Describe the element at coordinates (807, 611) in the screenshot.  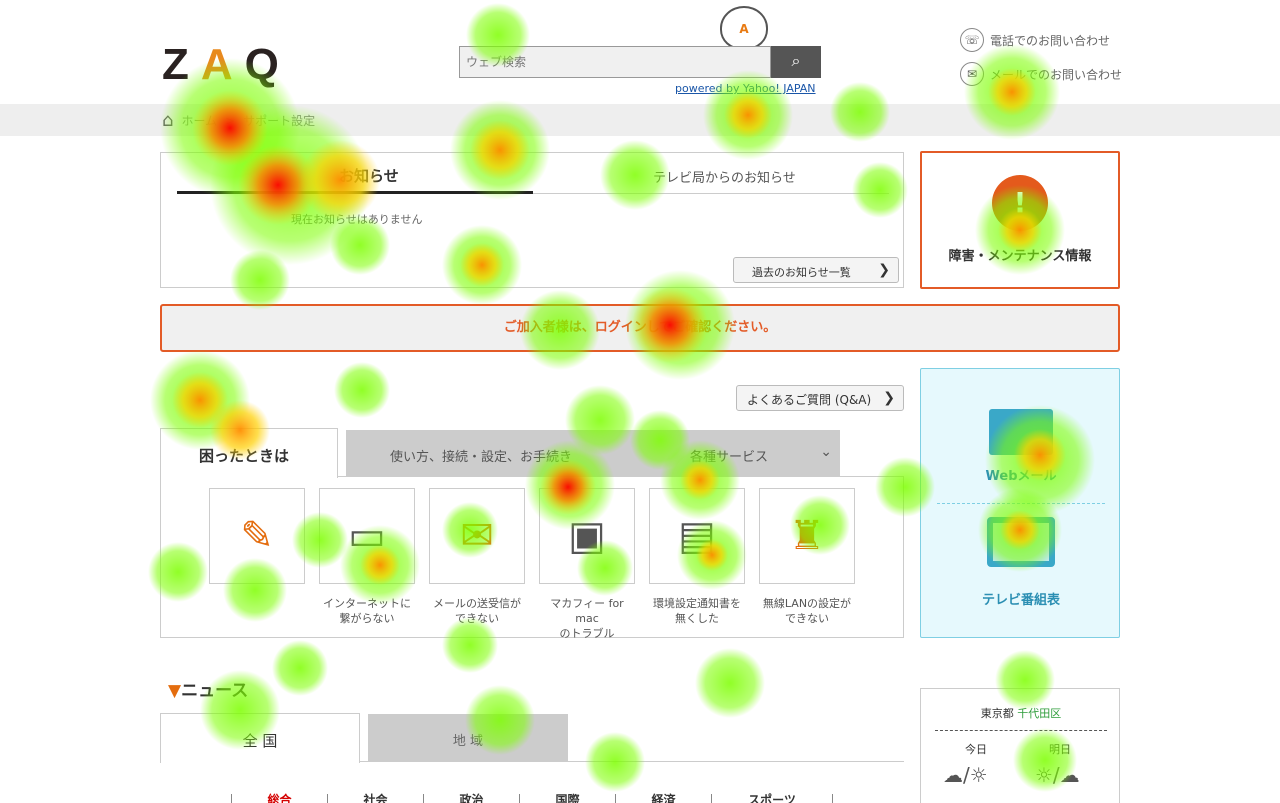
I see `support-item-caption: 無線LANの設定が できない` at that location.